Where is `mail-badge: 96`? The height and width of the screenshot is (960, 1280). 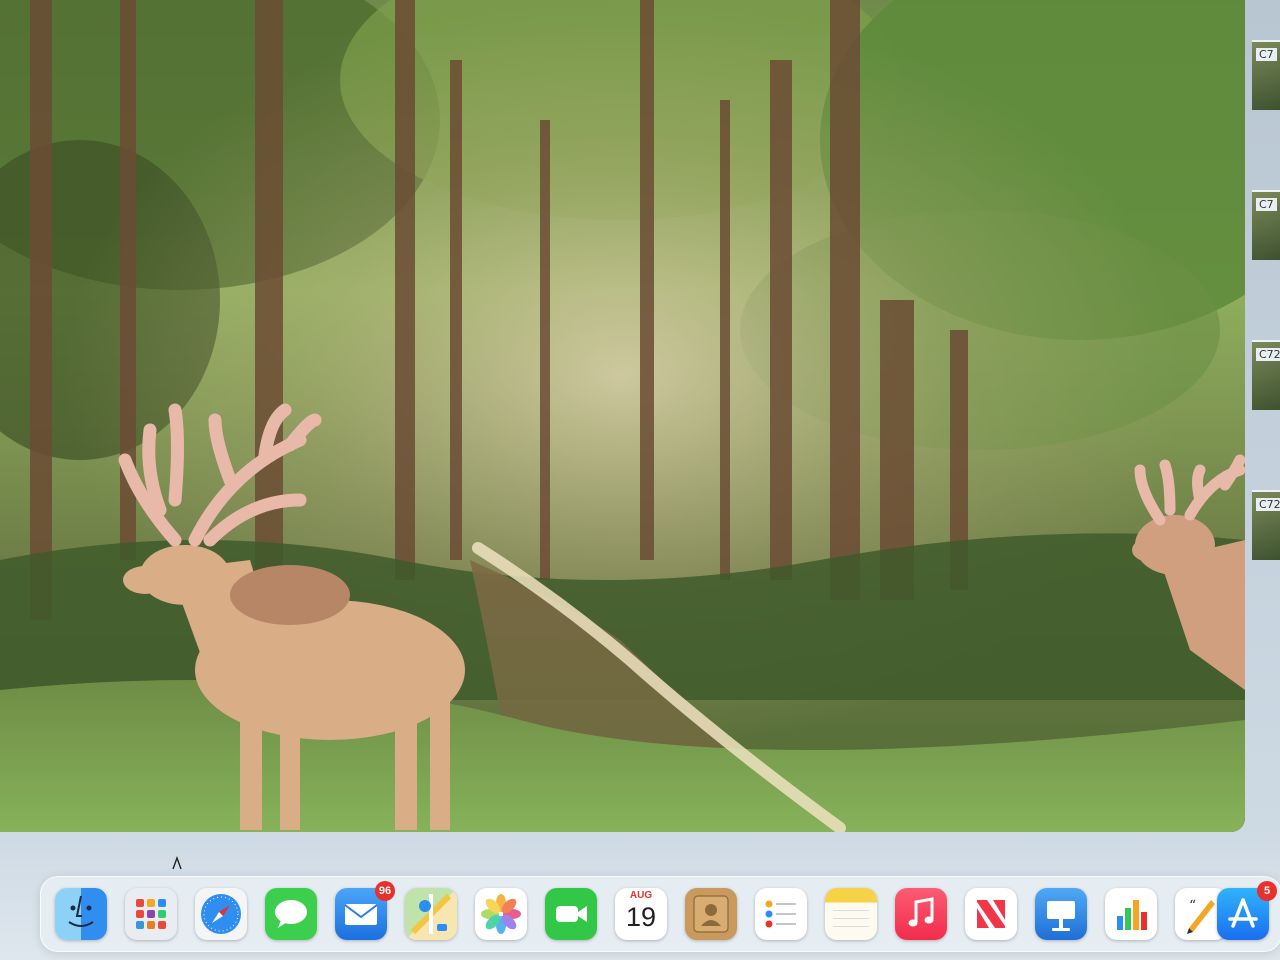 mail-badge: 96 is located at coordinates (385, 891).